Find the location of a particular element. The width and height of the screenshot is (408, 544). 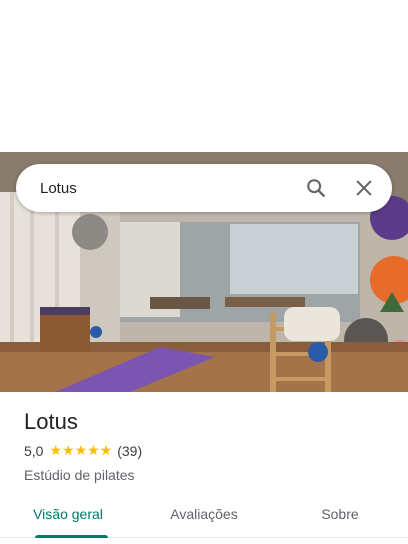

search-bar is located at coordinates (204, 188).